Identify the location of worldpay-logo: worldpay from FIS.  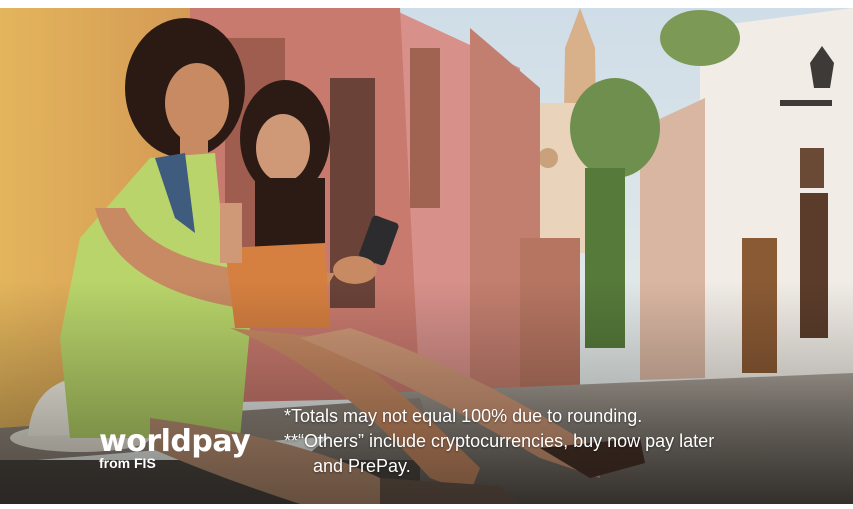
(175, 447).